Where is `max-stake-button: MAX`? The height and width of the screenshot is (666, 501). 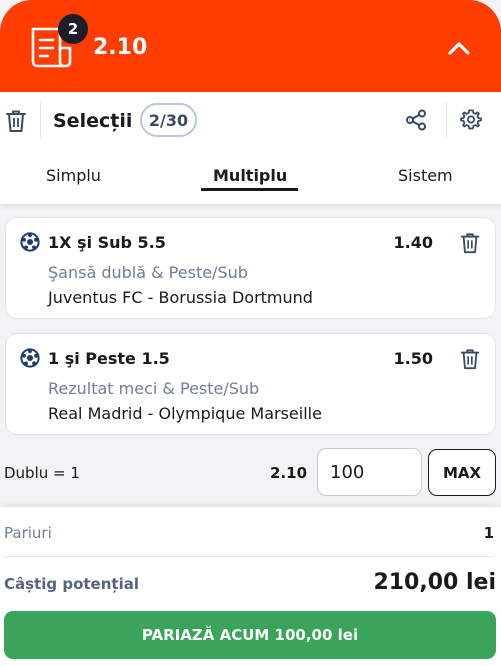
max-stake-button: MAX is located at coordinates (462, 472).